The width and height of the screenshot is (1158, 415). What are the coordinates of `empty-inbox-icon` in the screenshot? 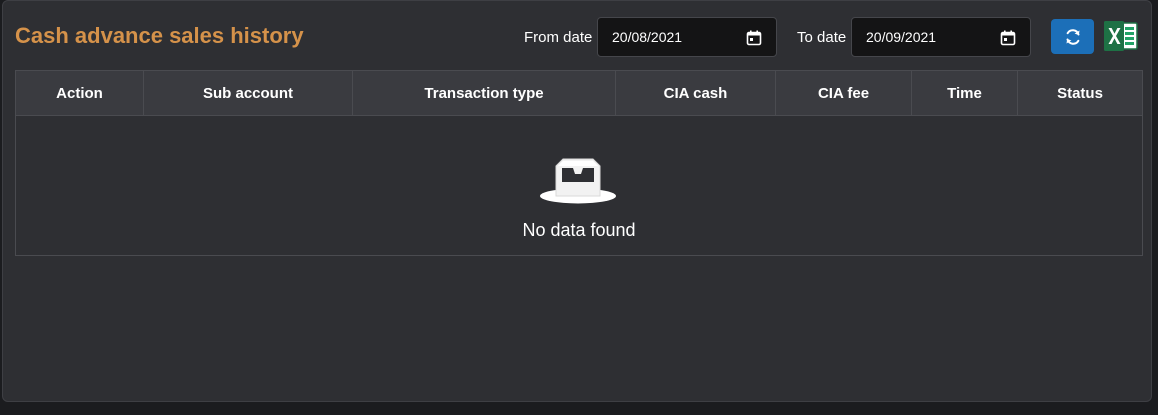 It's located at (578, 181).